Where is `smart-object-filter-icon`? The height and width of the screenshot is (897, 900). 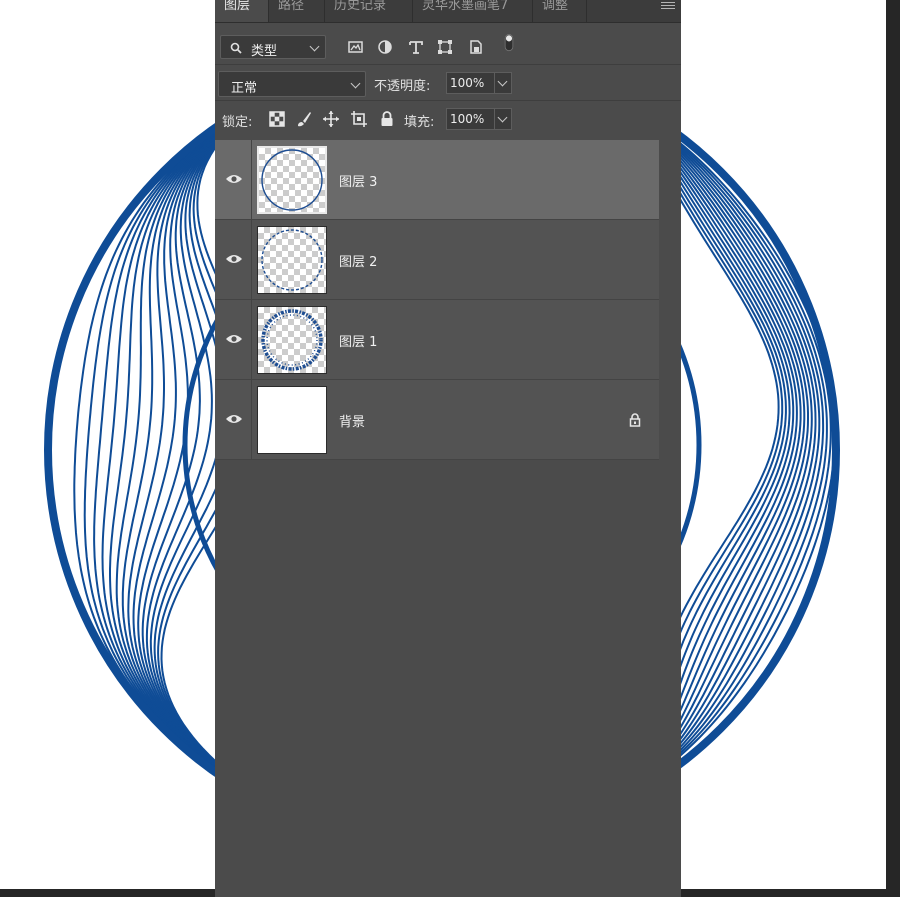 smart-object-filter-icon is located at coordinates (476, 47).